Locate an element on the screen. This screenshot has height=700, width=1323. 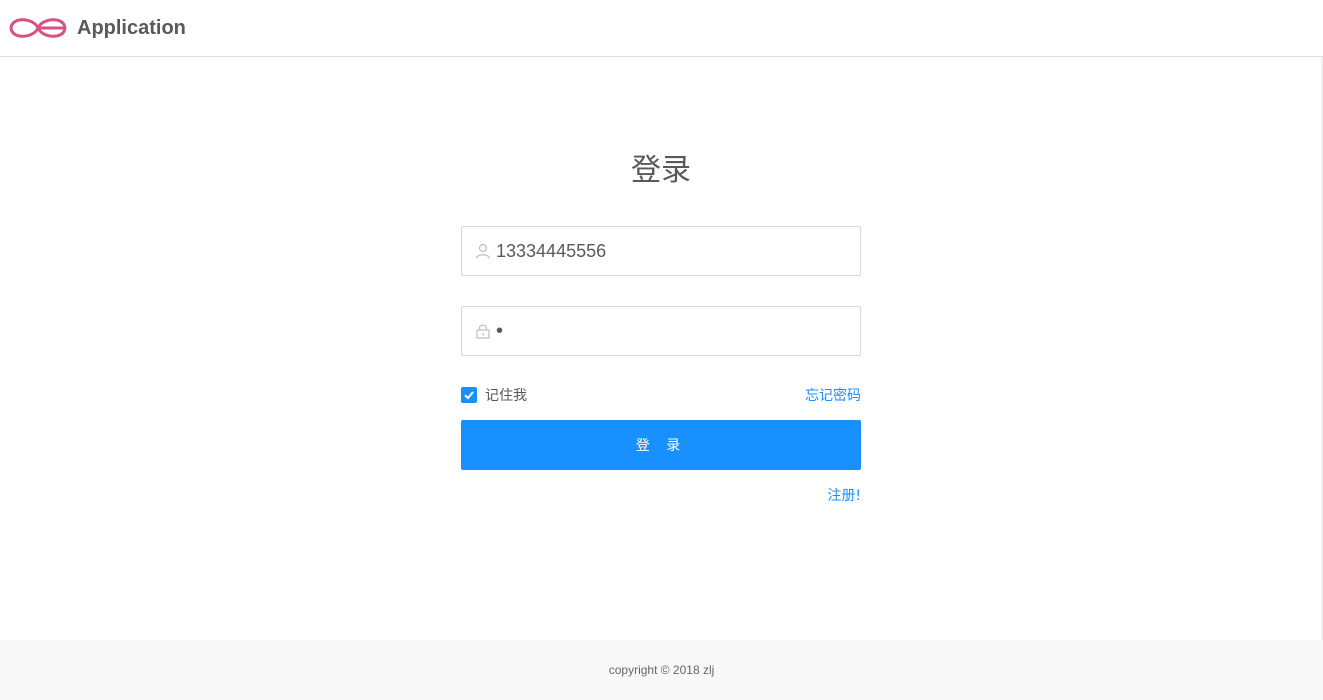
login-title: 登录 is located at coordinates (661, 170).